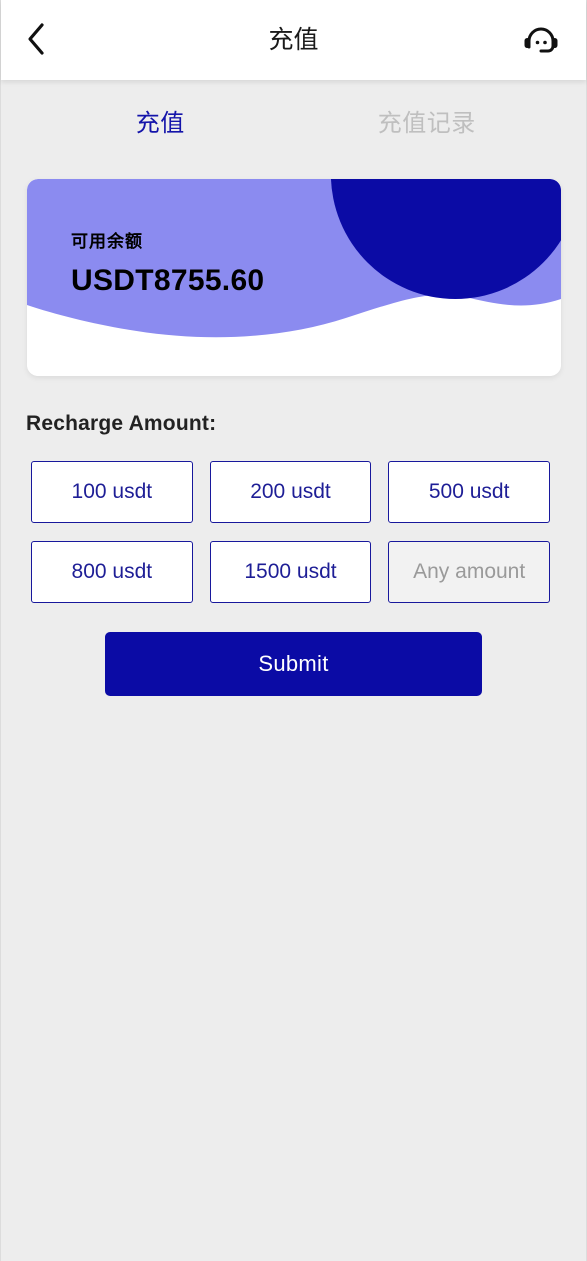  What do you see at coordinates (290, 572) in the screenshot?
I see `amount-option-1500: 1500 usdt` at bounding box center [290, 572].